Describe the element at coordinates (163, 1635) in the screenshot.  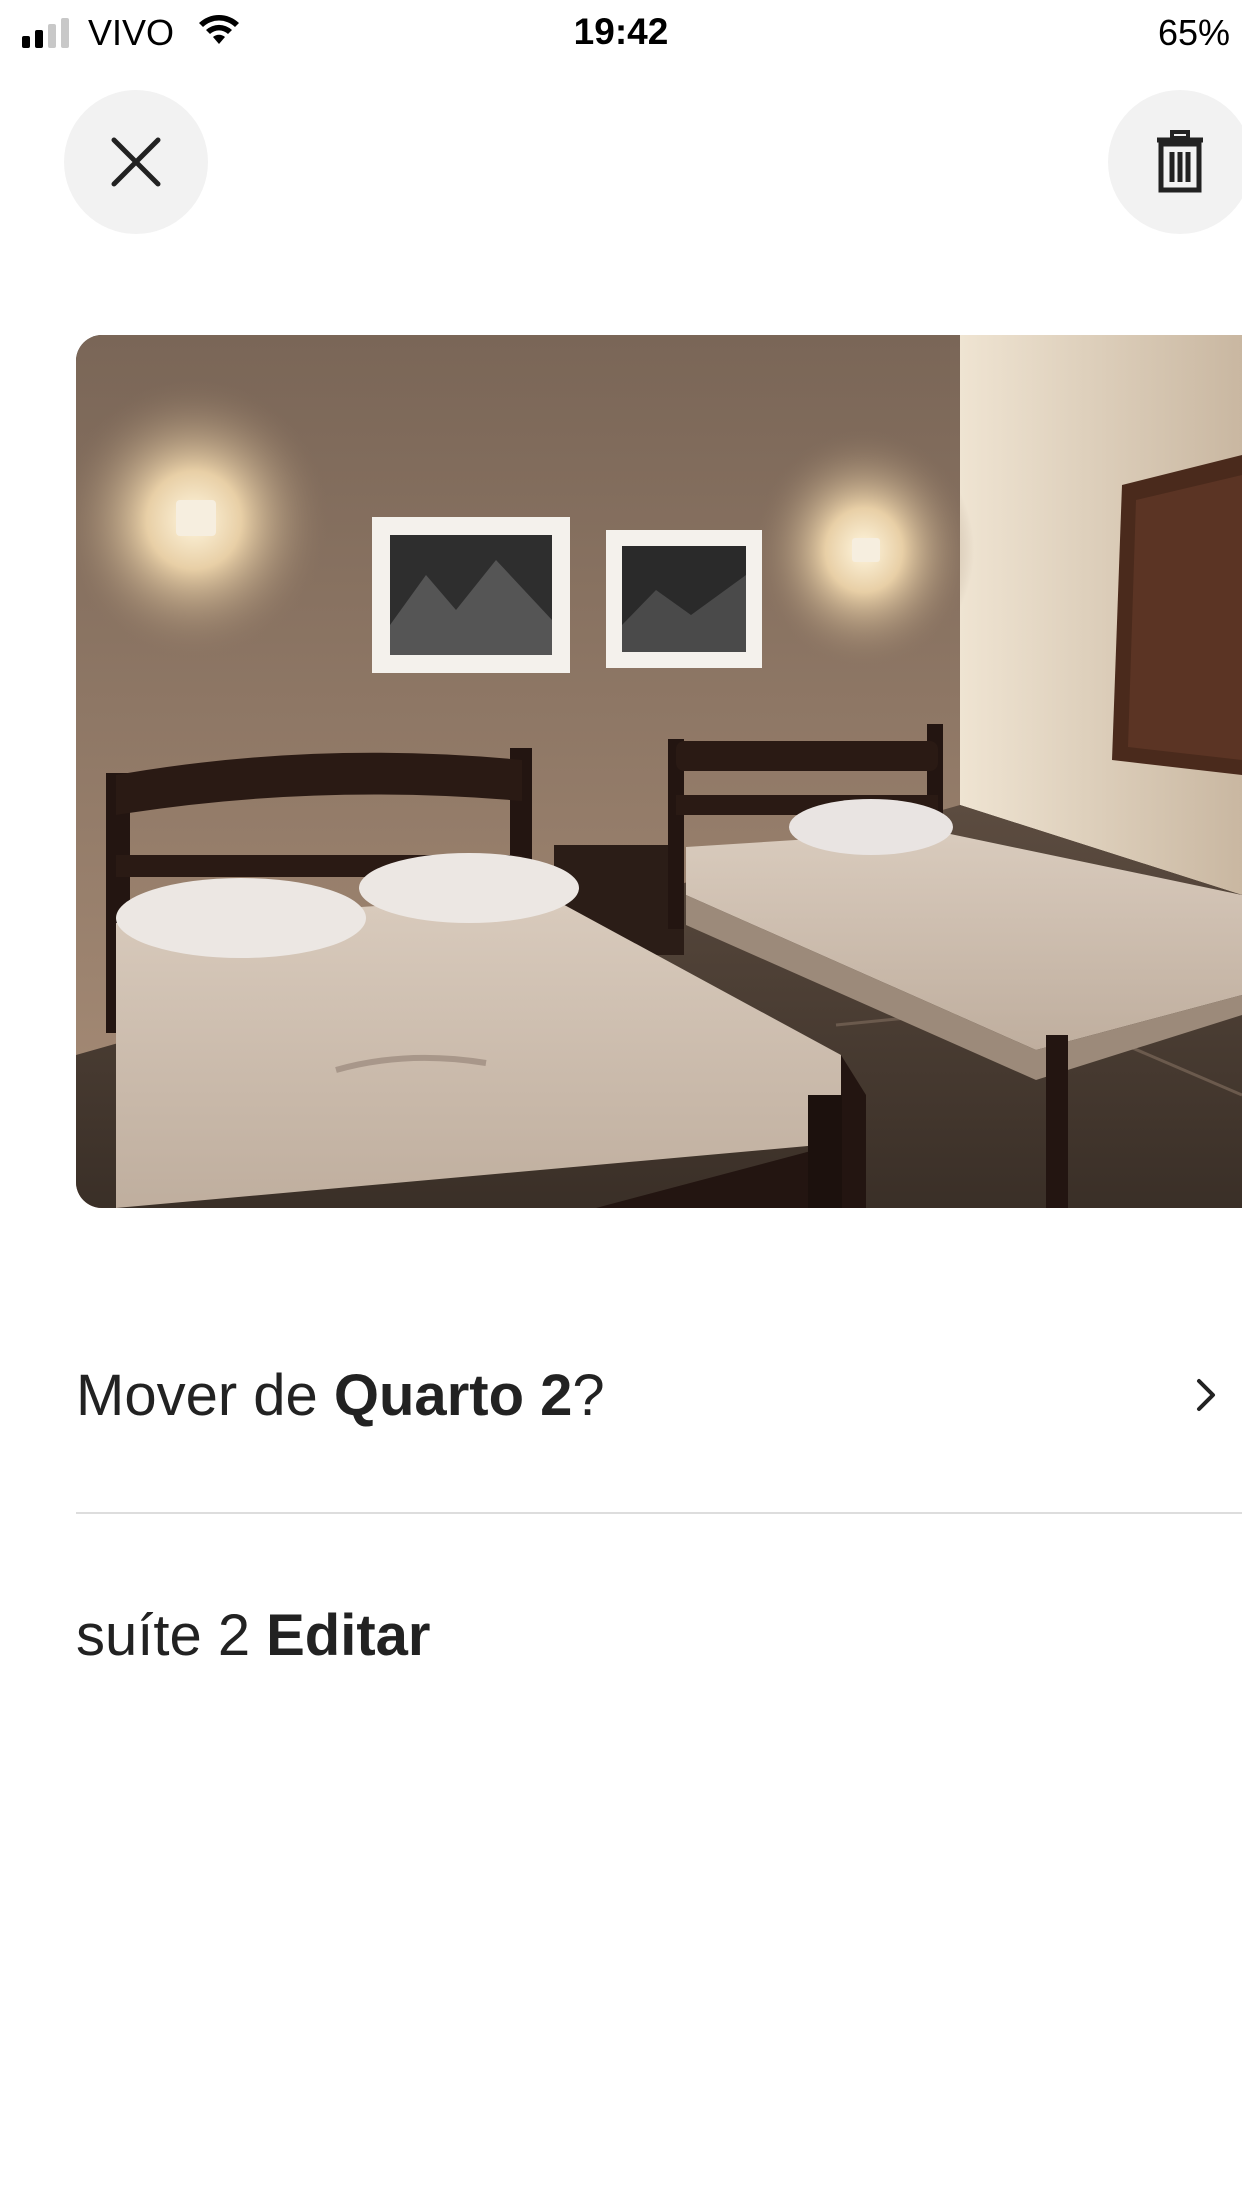
I see `photo-caption: suíte 2` at that location.